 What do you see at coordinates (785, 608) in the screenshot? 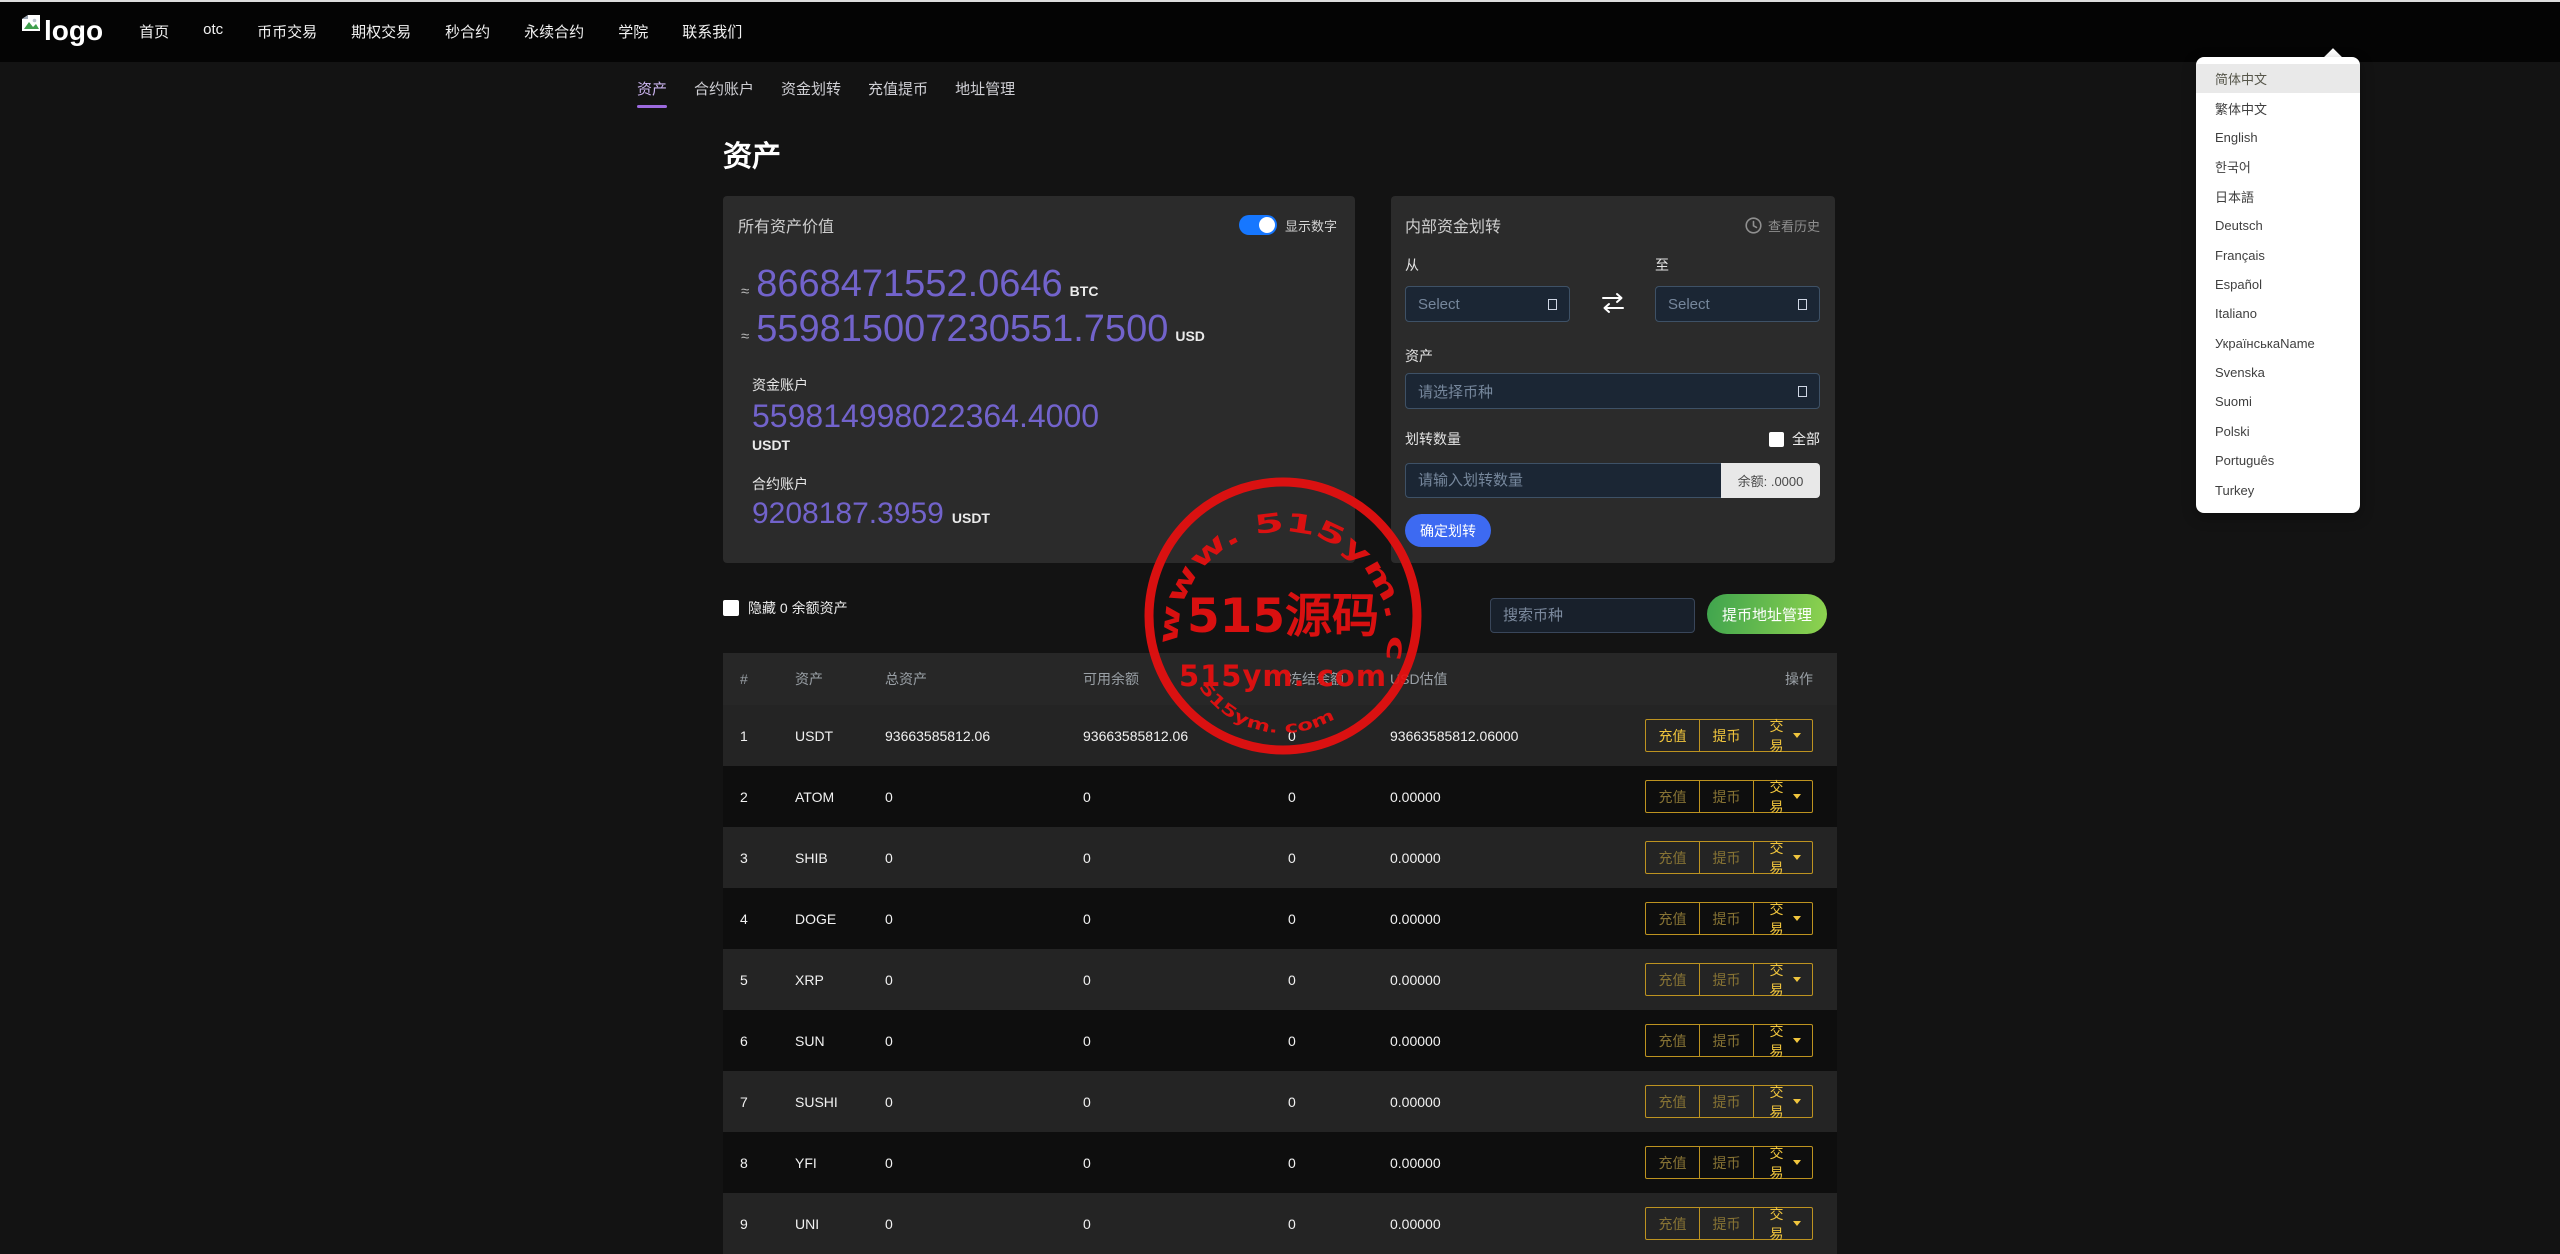
I see `hide-zero-option: 隐藏 0 余额资产` at bounding box center [785, 608].